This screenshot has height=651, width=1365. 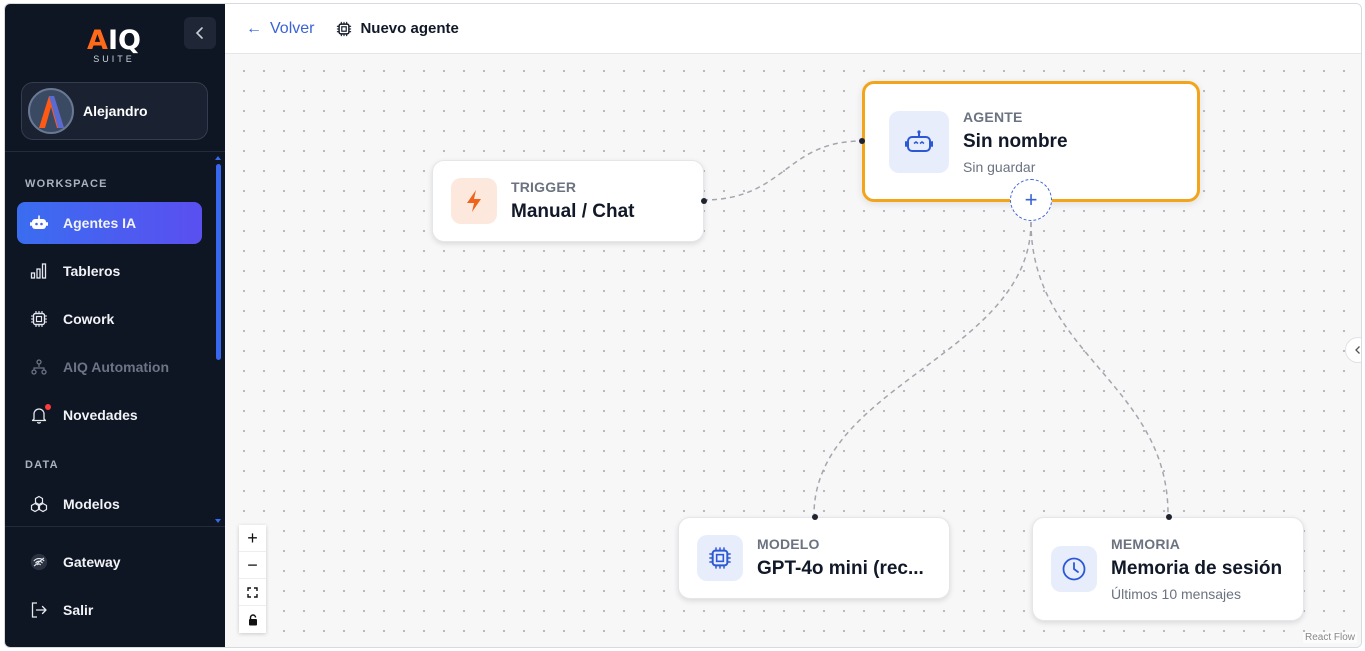 I want to click on app-logo: AIQ SUITE, so click(x=114, y=45).